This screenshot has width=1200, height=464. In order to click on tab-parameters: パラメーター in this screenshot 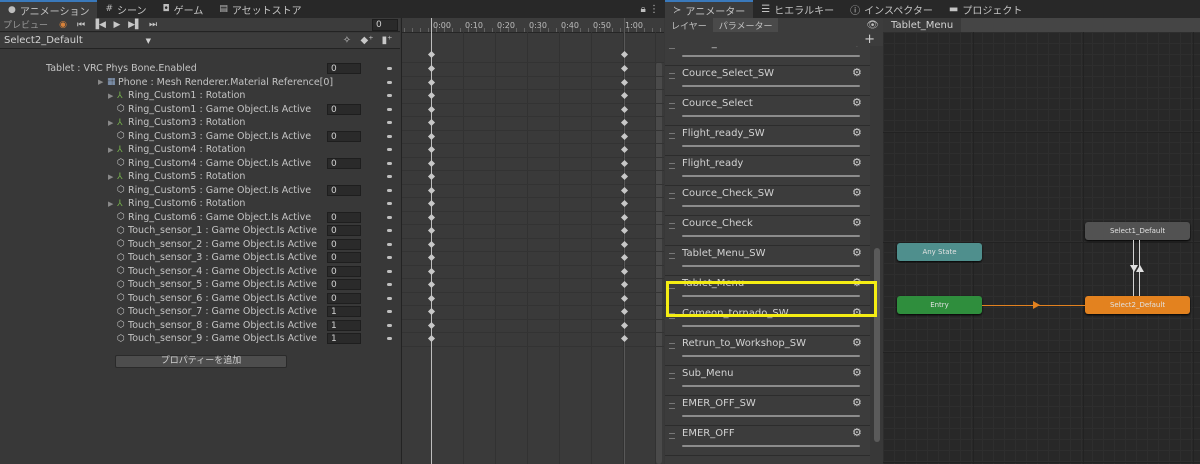, I will do `click(745, 25)`.